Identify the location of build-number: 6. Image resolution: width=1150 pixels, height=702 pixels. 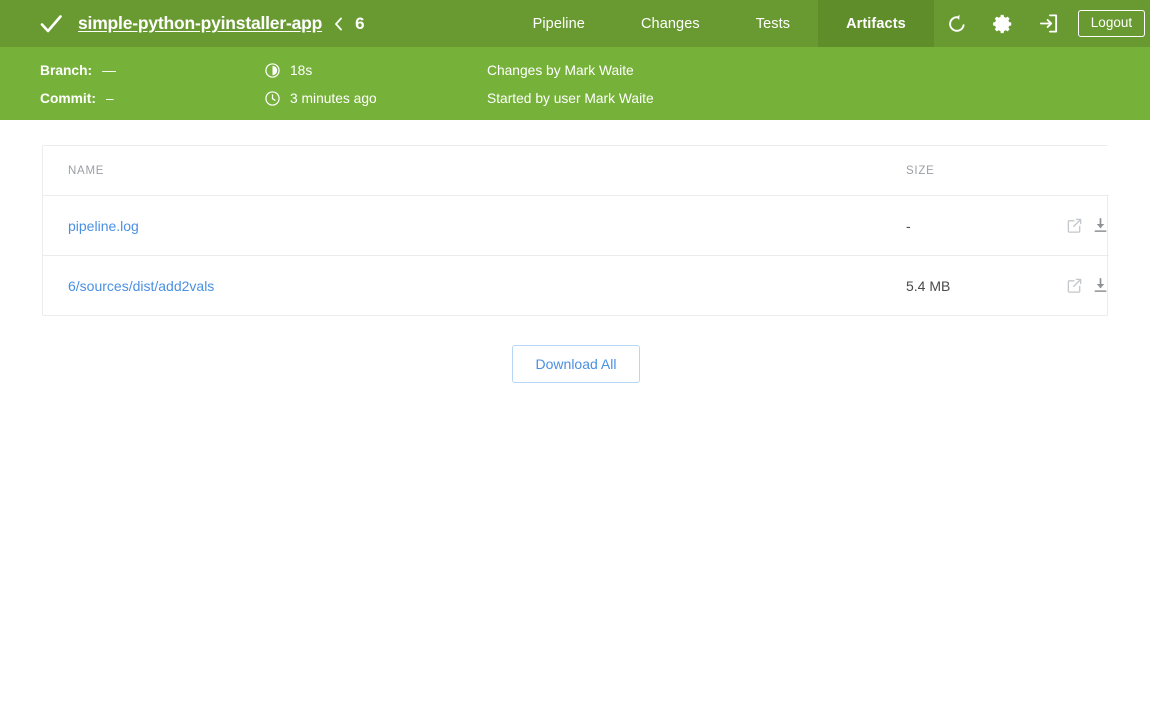
(360, 23).